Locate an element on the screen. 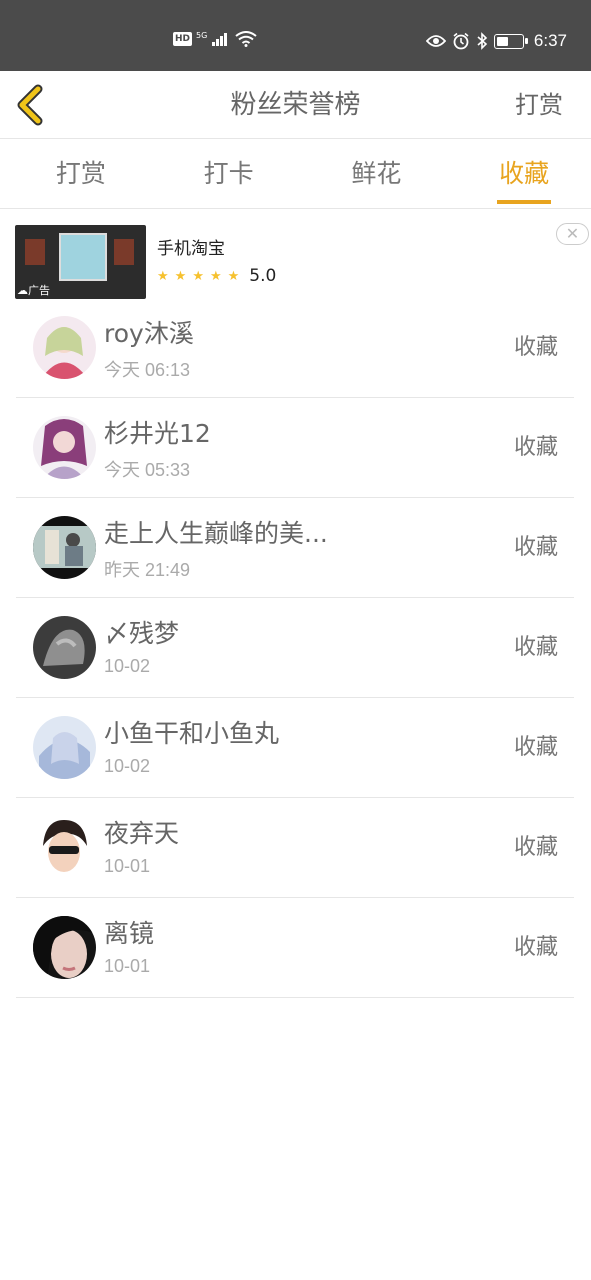  status-bar-right: 6:37 is located at coordinates (496, 41).